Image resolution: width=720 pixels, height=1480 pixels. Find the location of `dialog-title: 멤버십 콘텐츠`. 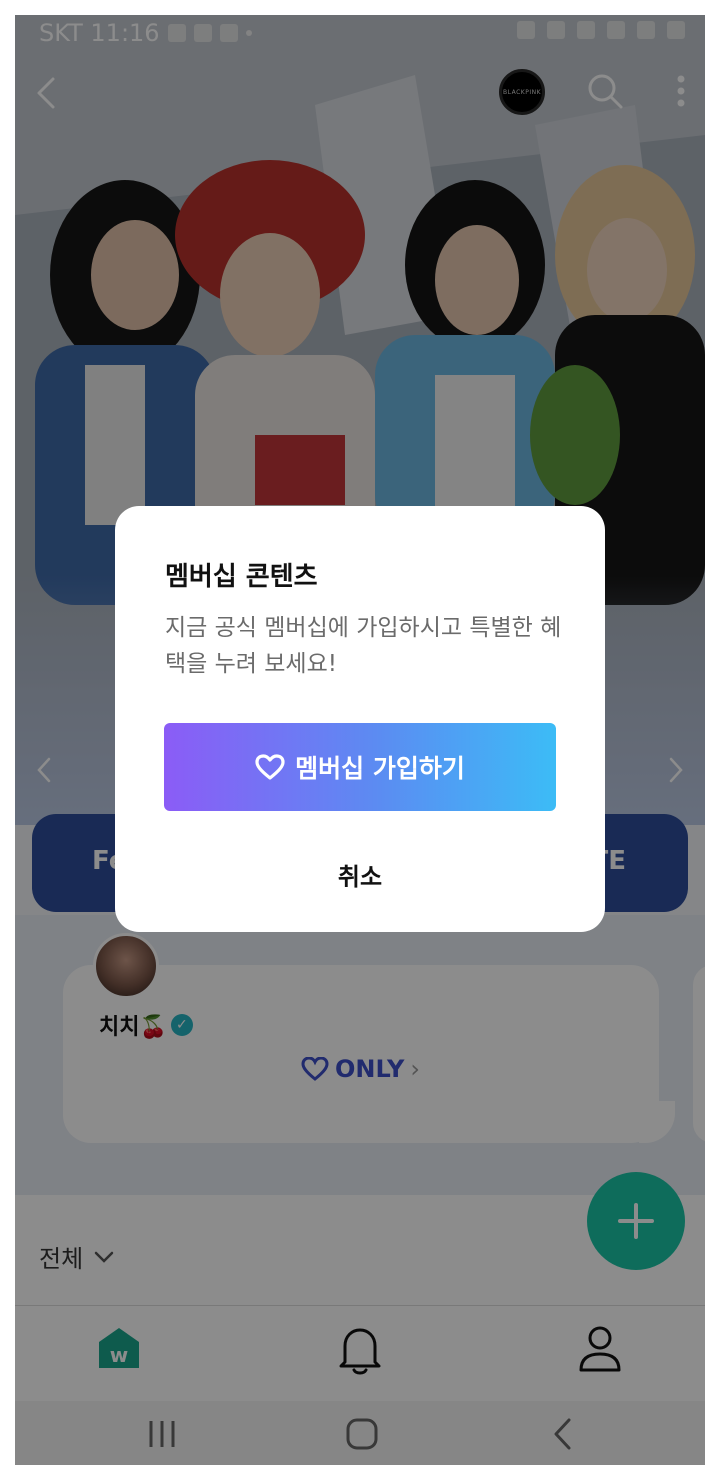

dialog-title: 멤버십 콘텐츠 is located at coordinates (241, 577).